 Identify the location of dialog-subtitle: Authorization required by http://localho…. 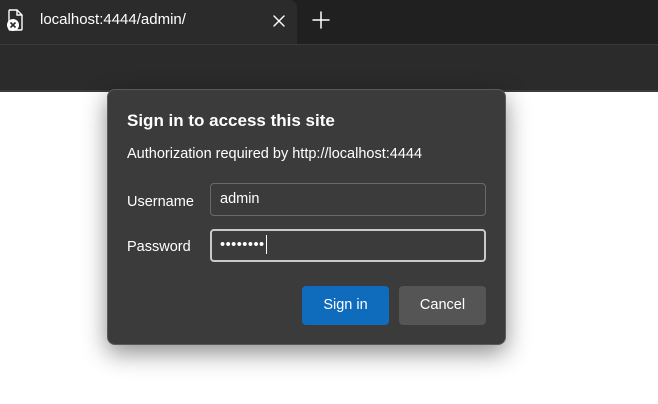
(275, 154).